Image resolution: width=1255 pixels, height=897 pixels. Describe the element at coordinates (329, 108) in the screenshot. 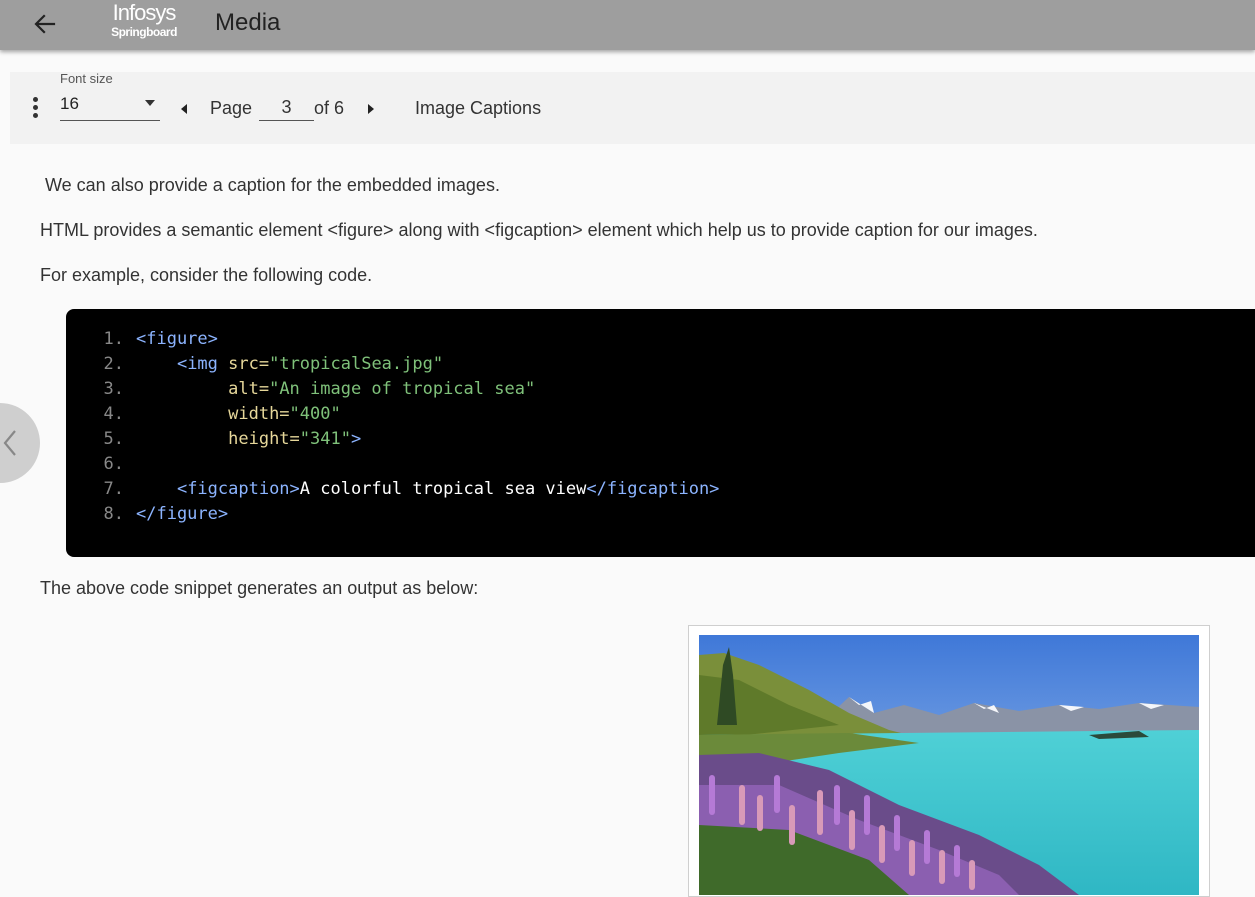

I see `page-total: of 6` at that location.